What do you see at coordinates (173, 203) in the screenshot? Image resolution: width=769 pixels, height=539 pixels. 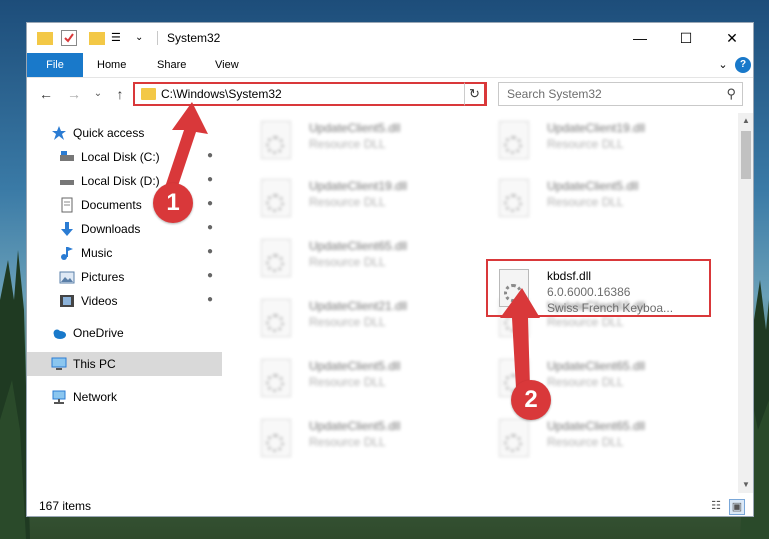 I see `callout-1: 1` at bounding box center [173, 203].